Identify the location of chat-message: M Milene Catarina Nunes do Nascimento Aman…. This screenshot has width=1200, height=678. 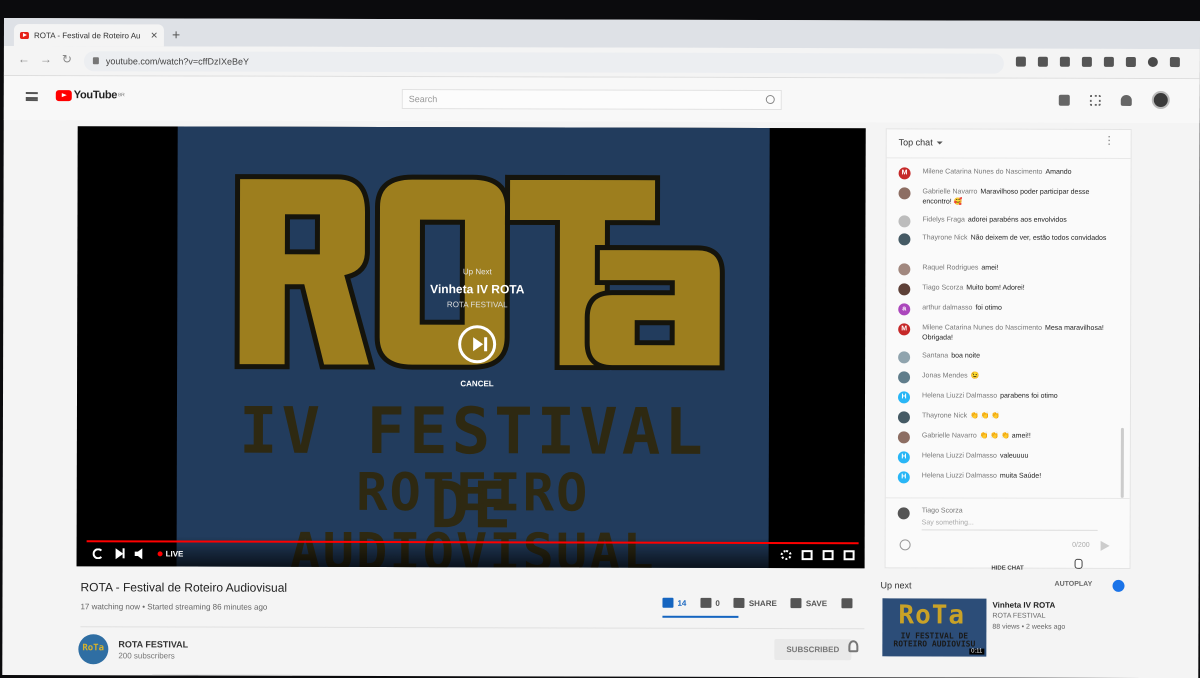
(1003, 173).